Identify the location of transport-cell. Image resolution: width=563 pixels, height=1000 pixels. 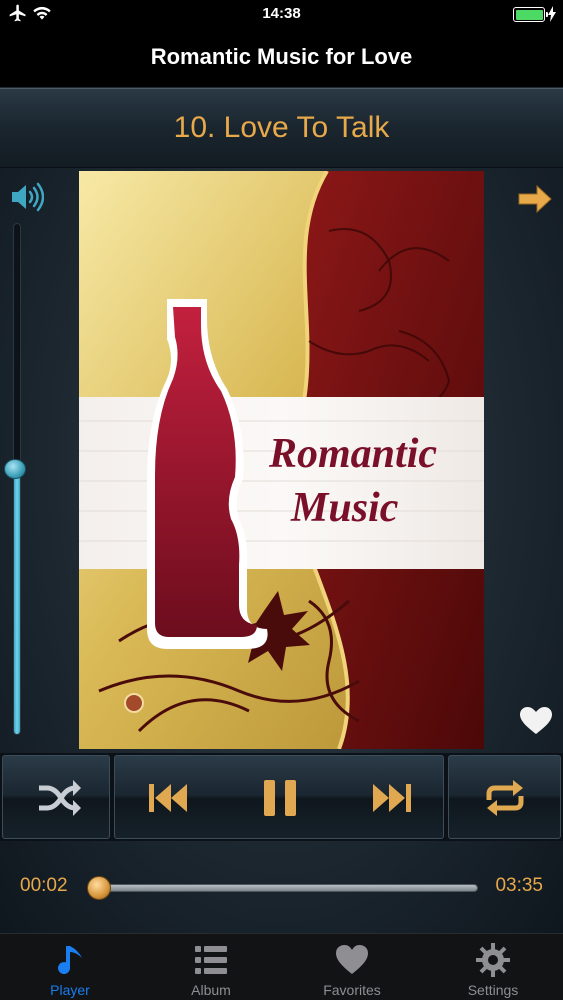
(279, 797).